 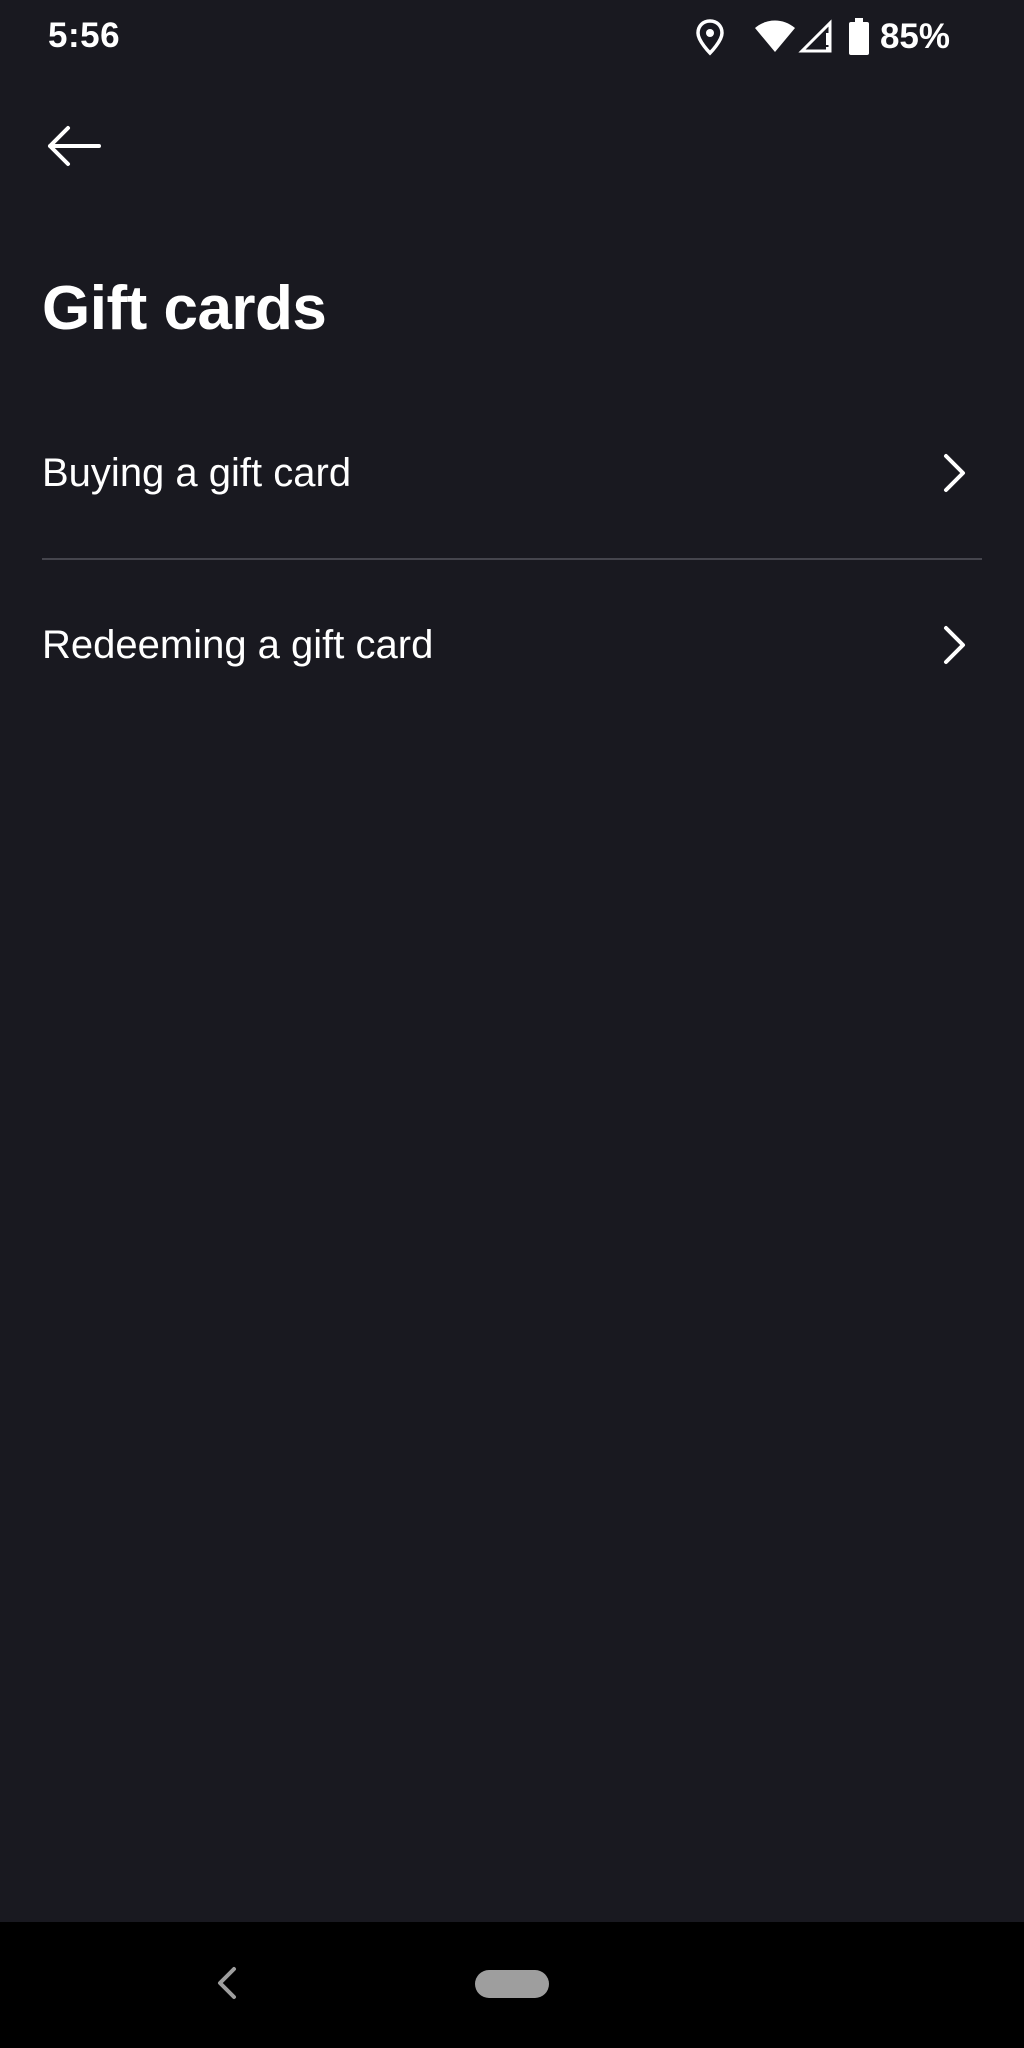 What do you see at coordinates (512, 38) in the screenshot?
I see `status-bar: 5:56 85%` at bounding box center [512, 38].